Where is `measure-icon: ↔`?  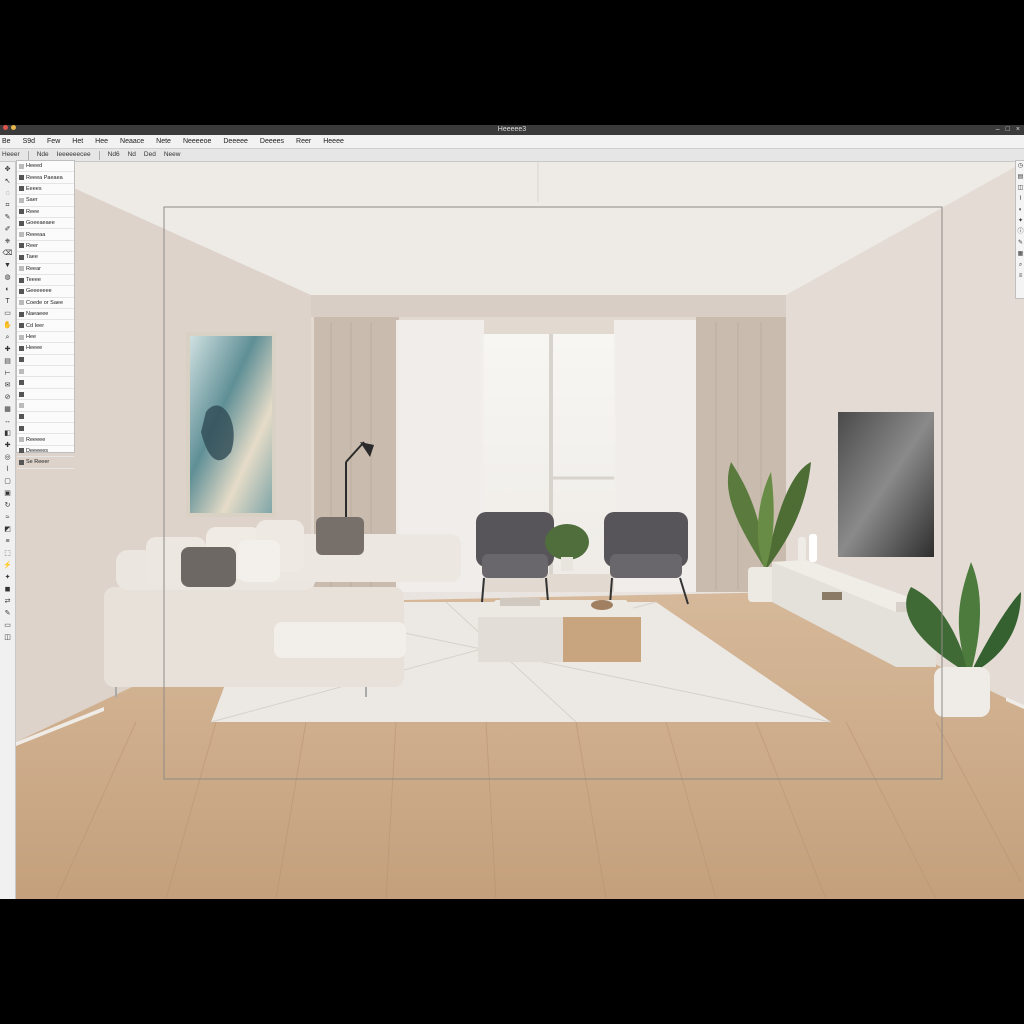
measure-icon: ↔ is located at coordinates (7, 421).